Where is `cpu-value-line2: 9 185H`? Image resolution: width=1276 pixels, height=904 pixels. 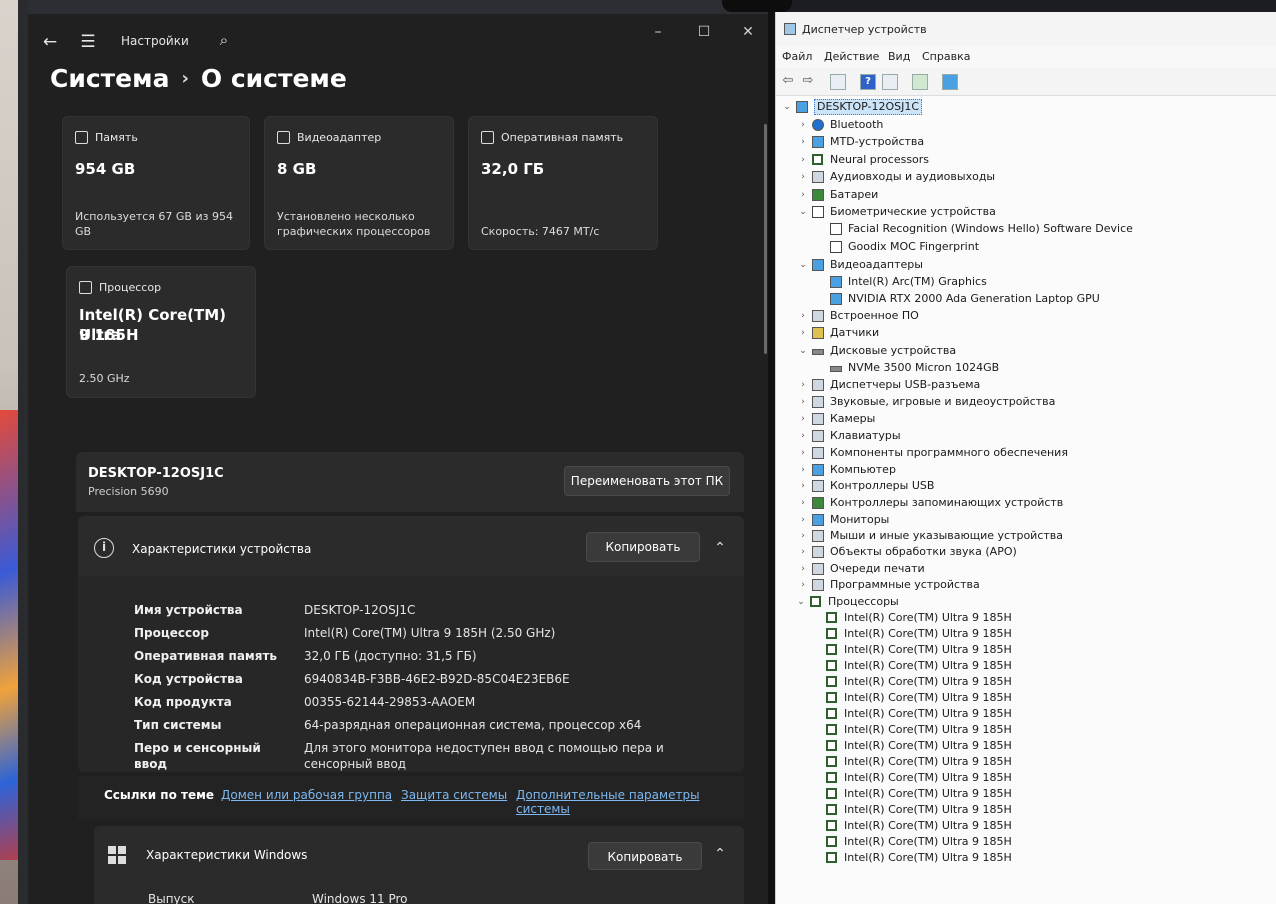
cpu-value-line2: 9 185H is located at coordinates (109, 335).